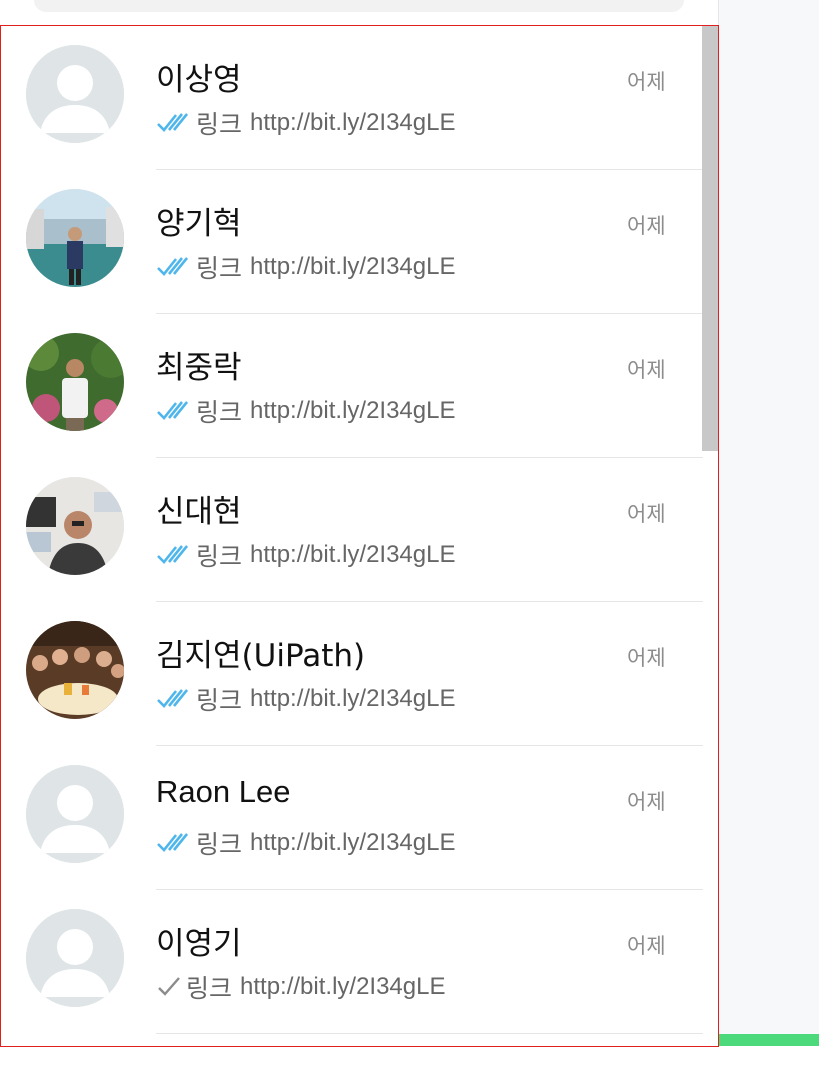 This screenshot has width=819, height=1072. Describe the element at coordinates (359, 6) in the screenshot. I see `search-bar` at that location.